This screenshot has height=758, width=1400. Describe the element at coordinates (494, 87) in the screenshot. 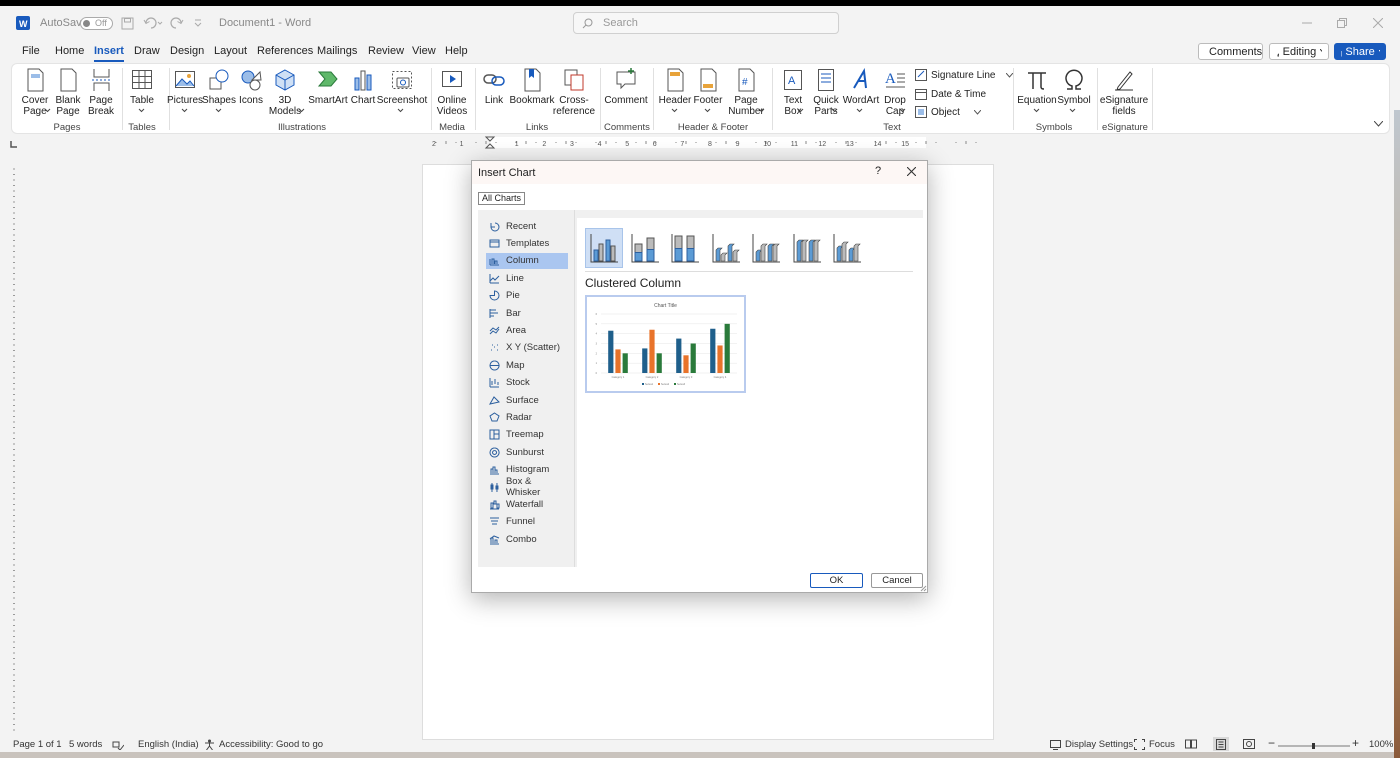

I see `link-button: Link` at that location.